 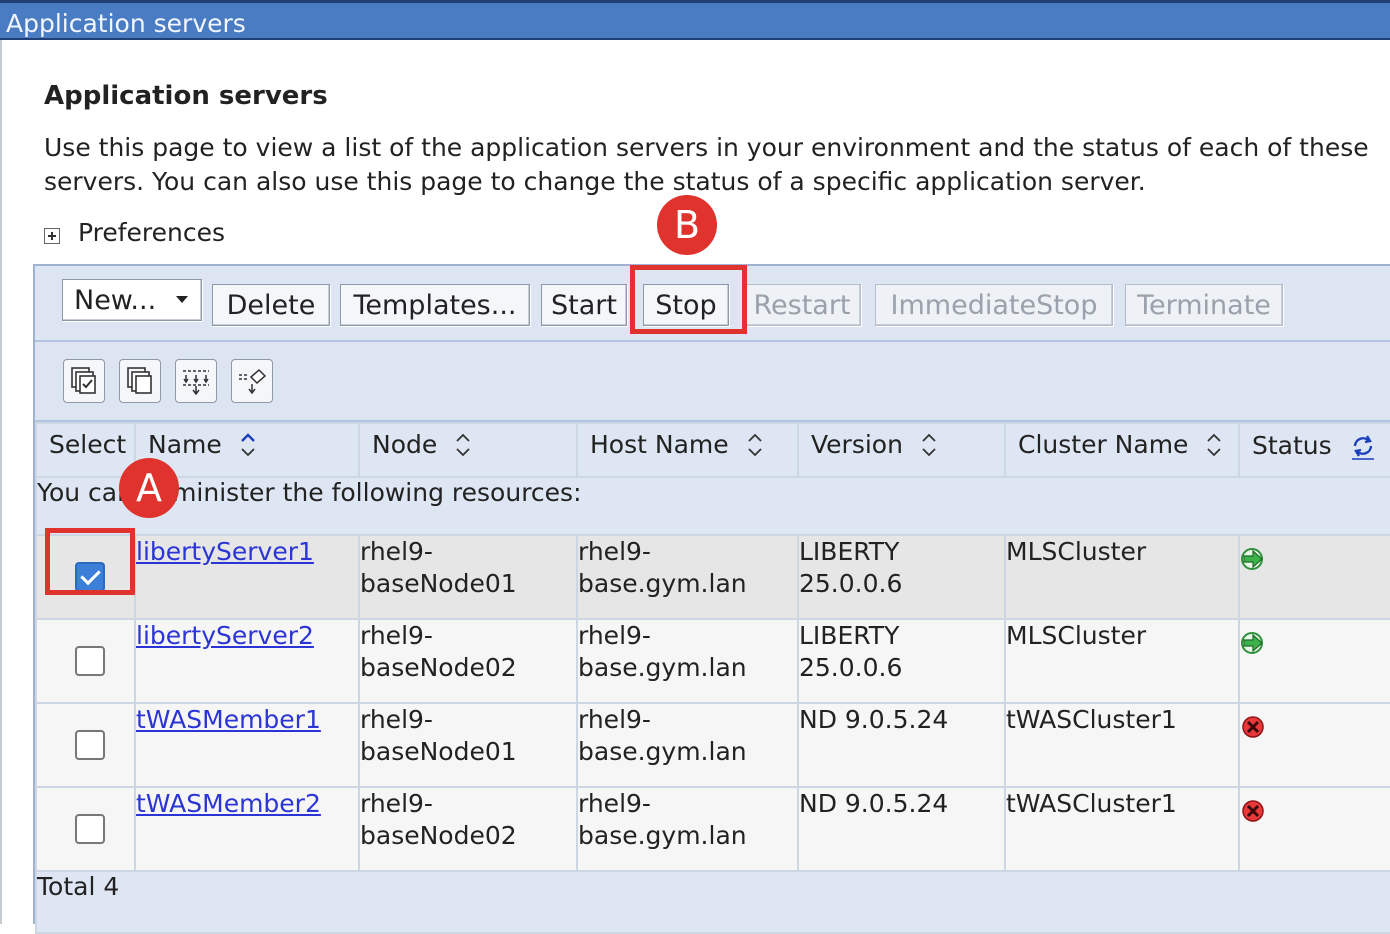 What do you see at coordinates (271, 305) in the screenshot?
I see `delete-button: Delete` at bounding box center [271, 305].